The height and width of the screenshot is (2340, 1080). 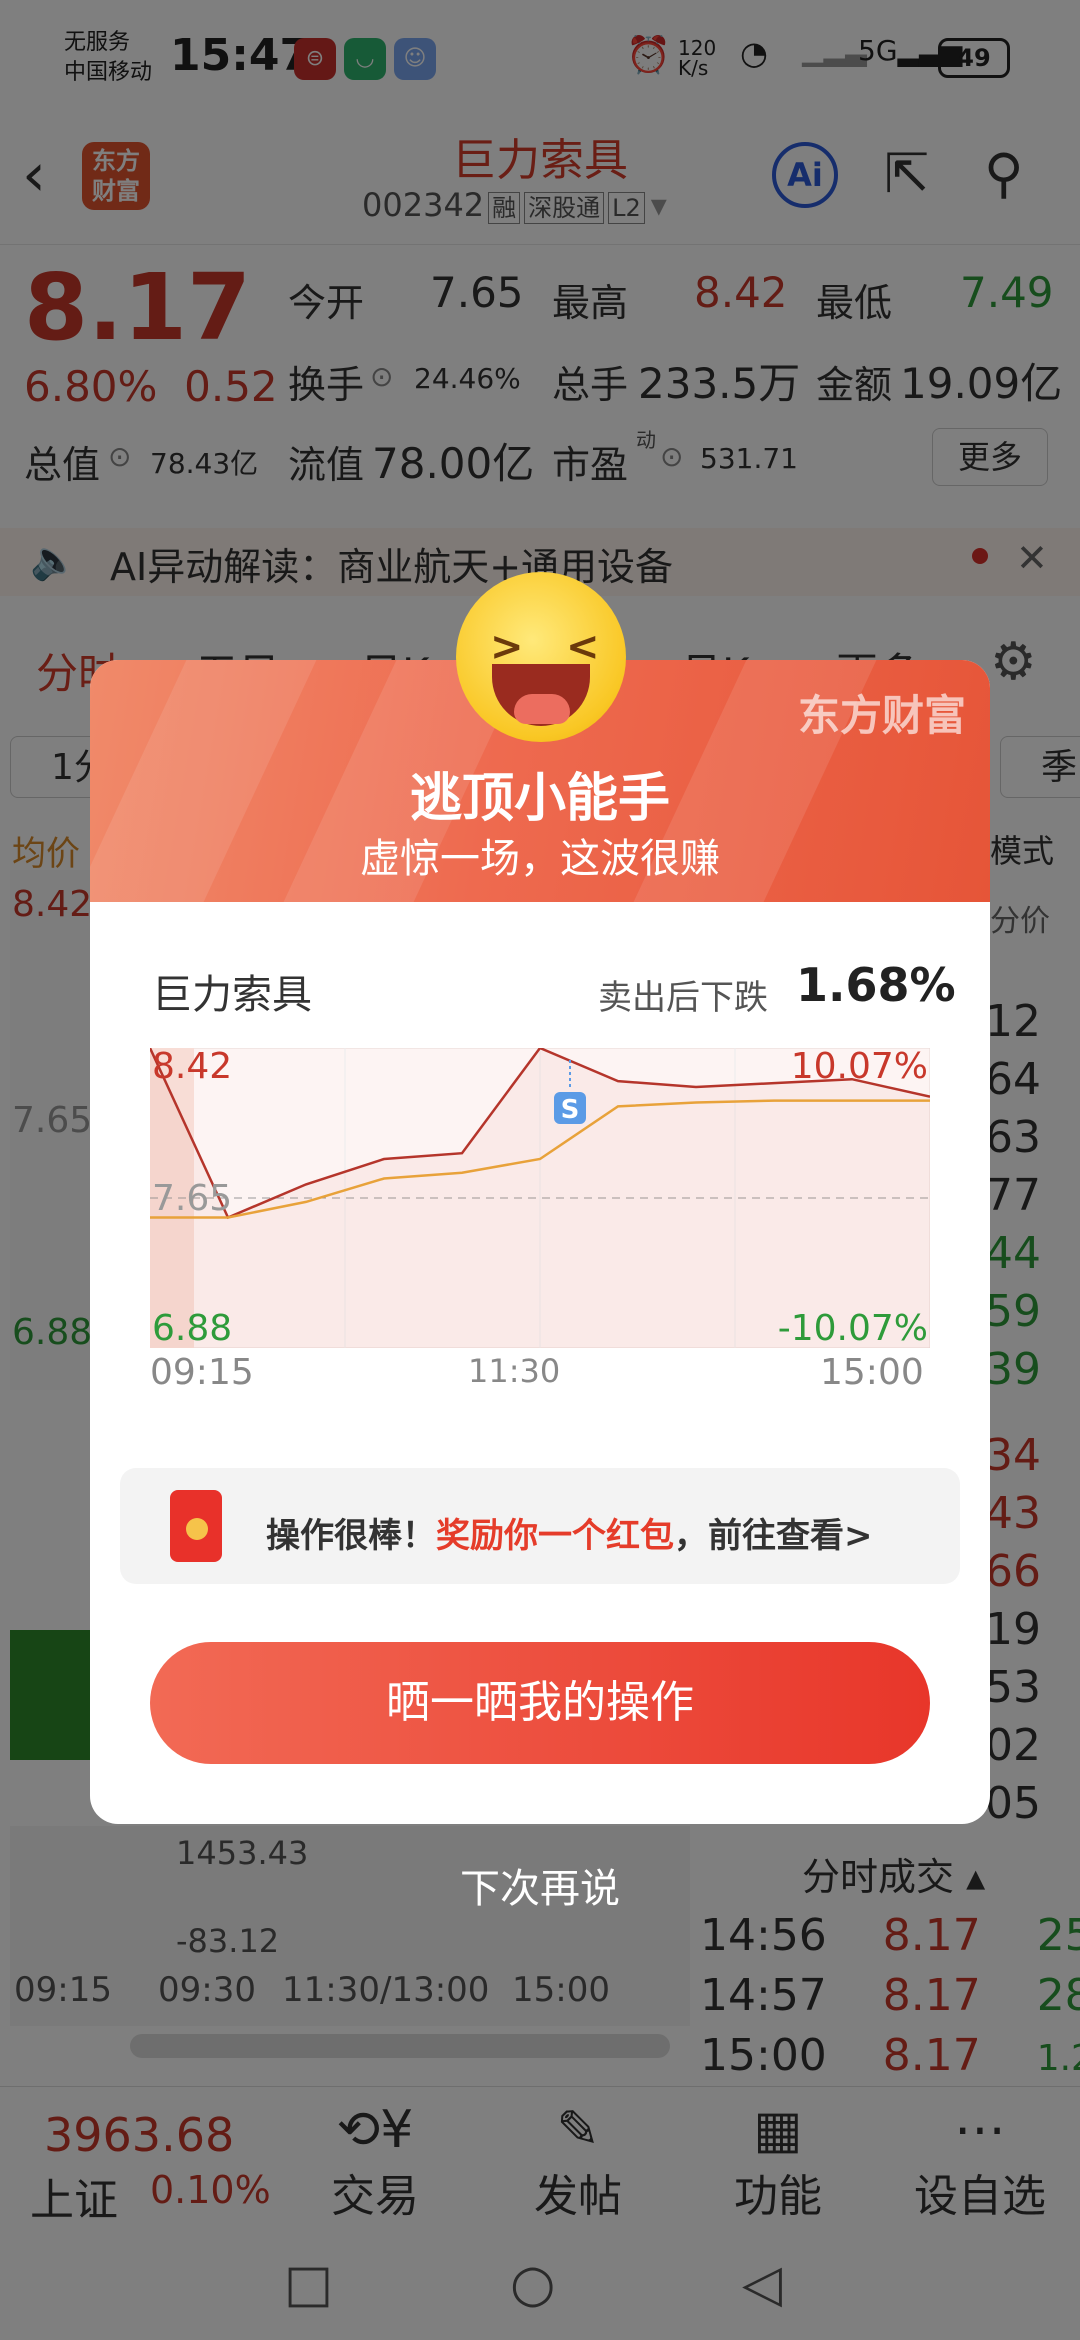 What do you see at coordinates (881, 715) in the screenshot?
I see `brand-watermark: 东方财富` at bounding box center [881, 715].